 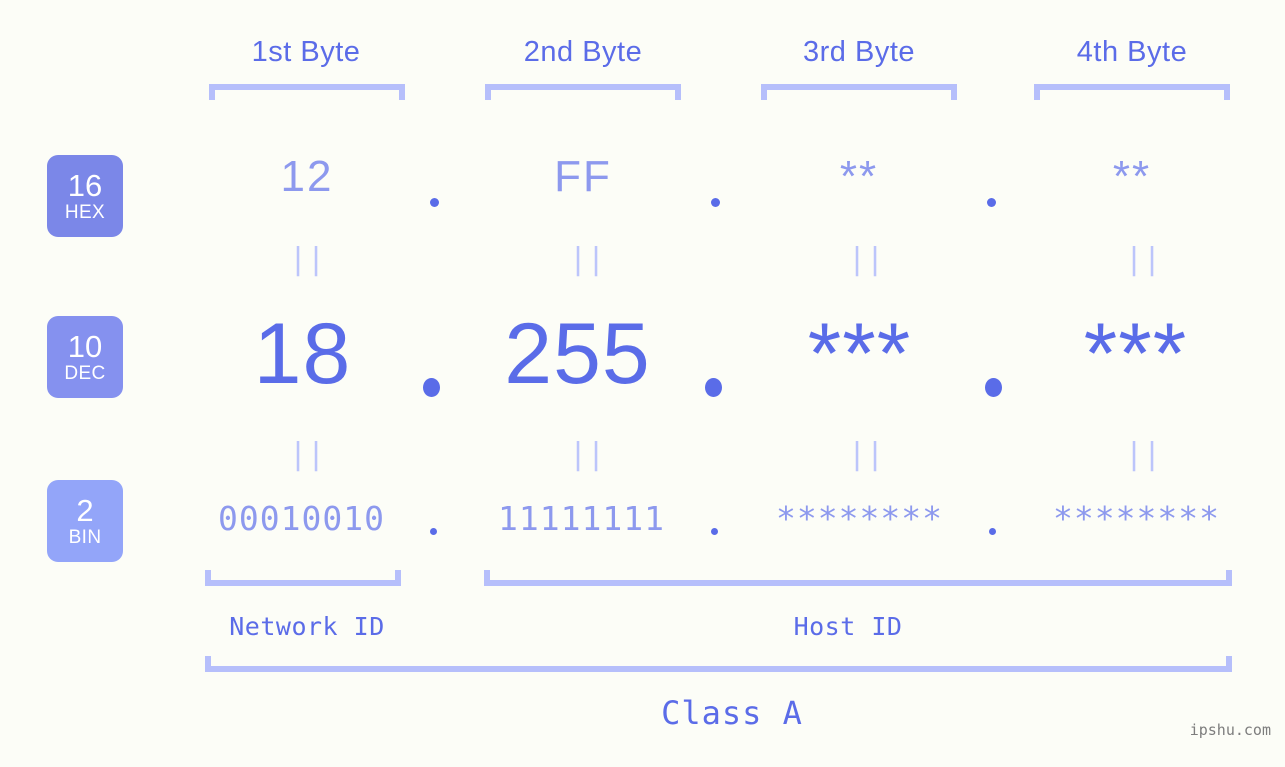 I want to click on equals-mark-hex-dec-1: ||, so click(x=307, y=259).